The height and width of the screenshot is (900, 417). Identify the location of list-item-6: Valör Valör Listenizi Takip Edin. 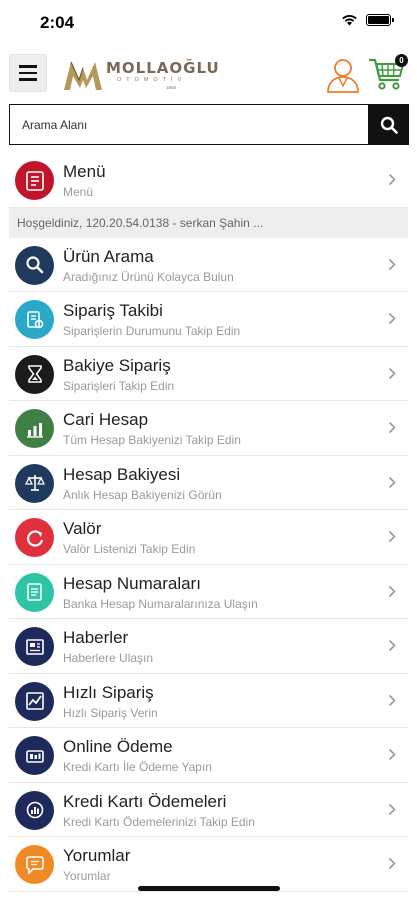
(208, 537).